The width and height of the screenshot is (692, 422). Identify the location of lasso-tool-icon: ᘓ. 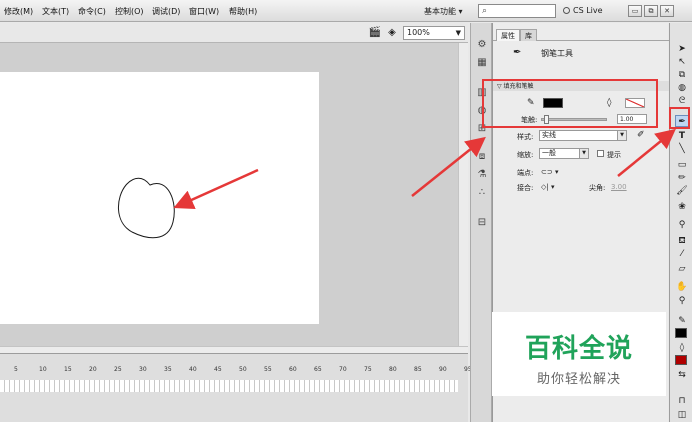
(682, 101).